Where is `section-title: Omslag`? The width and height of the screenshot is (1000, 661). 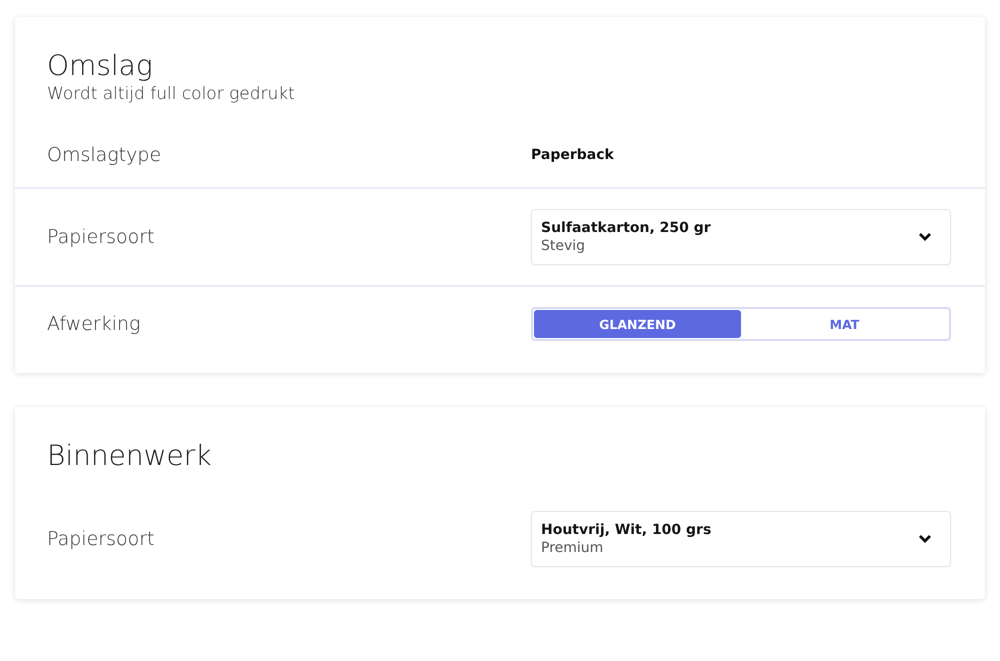
section-title: Omslag is located at coordinates (100, 66).